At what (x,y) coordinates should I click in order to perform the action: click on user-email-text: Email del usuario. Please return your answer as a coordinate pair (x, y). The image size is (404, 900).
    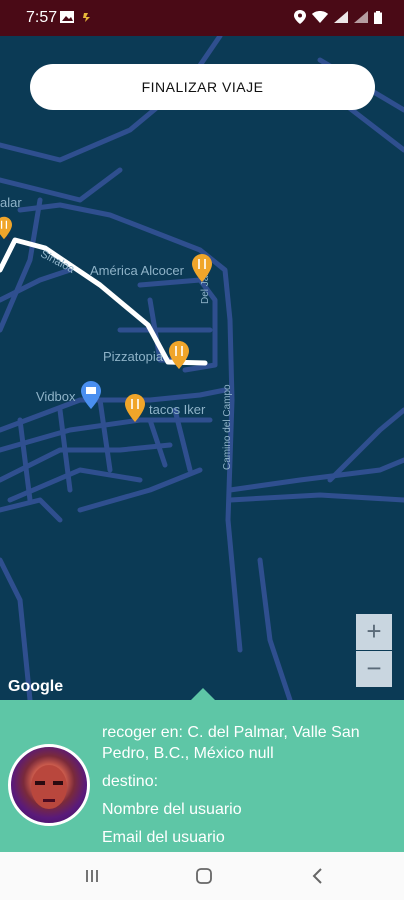
    Looking at the image, I should click on (163, 837).